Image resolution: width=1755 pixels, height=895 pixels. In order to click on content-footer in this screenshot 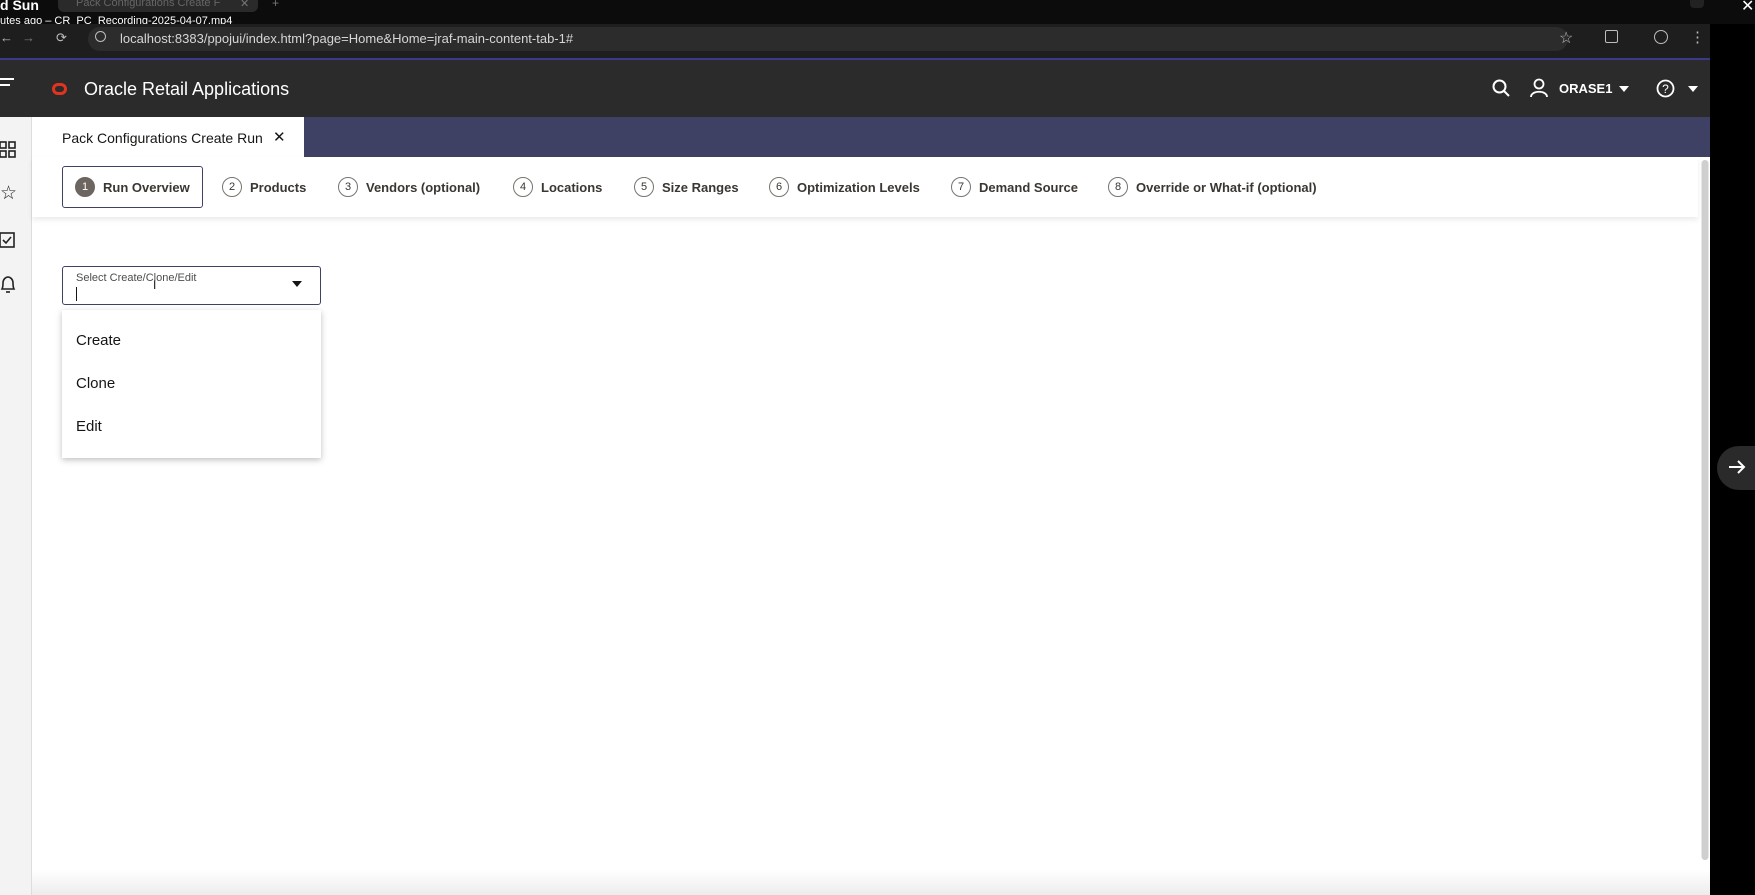, I will do `click(871, 882)`.